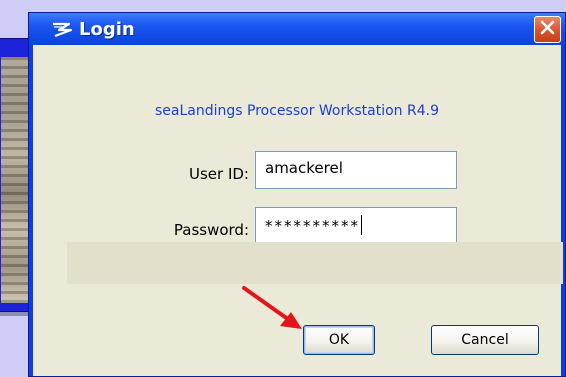 The width and height of the screenshot is (566, 377). I want to click on user-id-label: User ID:, so click(219, 174).